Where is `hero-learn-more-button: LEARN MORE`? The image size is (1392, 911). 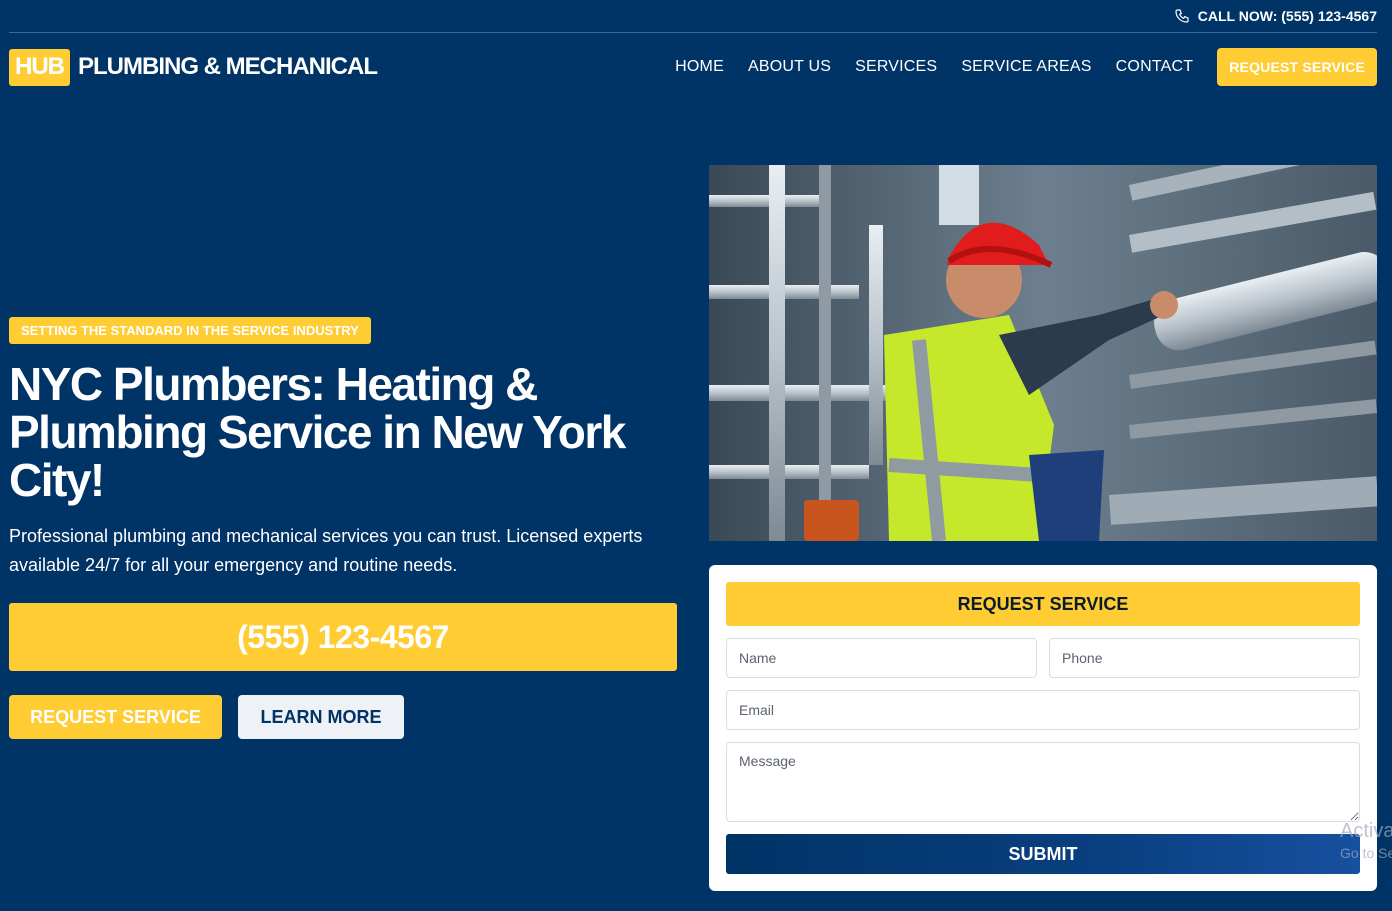
hero-learn-more-button: LEARN MORE is located at coordinates (321, 717).